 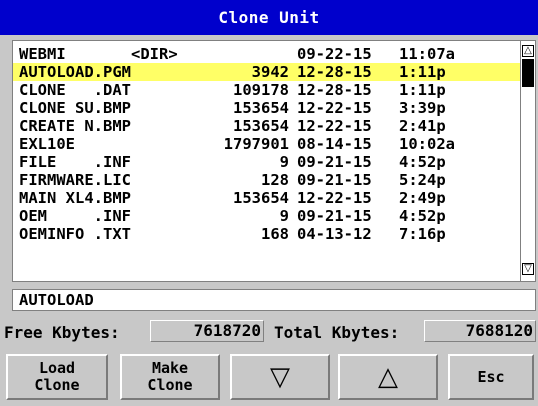 What do you see at coordinates (422, 198) in the screenshot?
I see `file-time: 2:49p` at bounding box center [422, 198].